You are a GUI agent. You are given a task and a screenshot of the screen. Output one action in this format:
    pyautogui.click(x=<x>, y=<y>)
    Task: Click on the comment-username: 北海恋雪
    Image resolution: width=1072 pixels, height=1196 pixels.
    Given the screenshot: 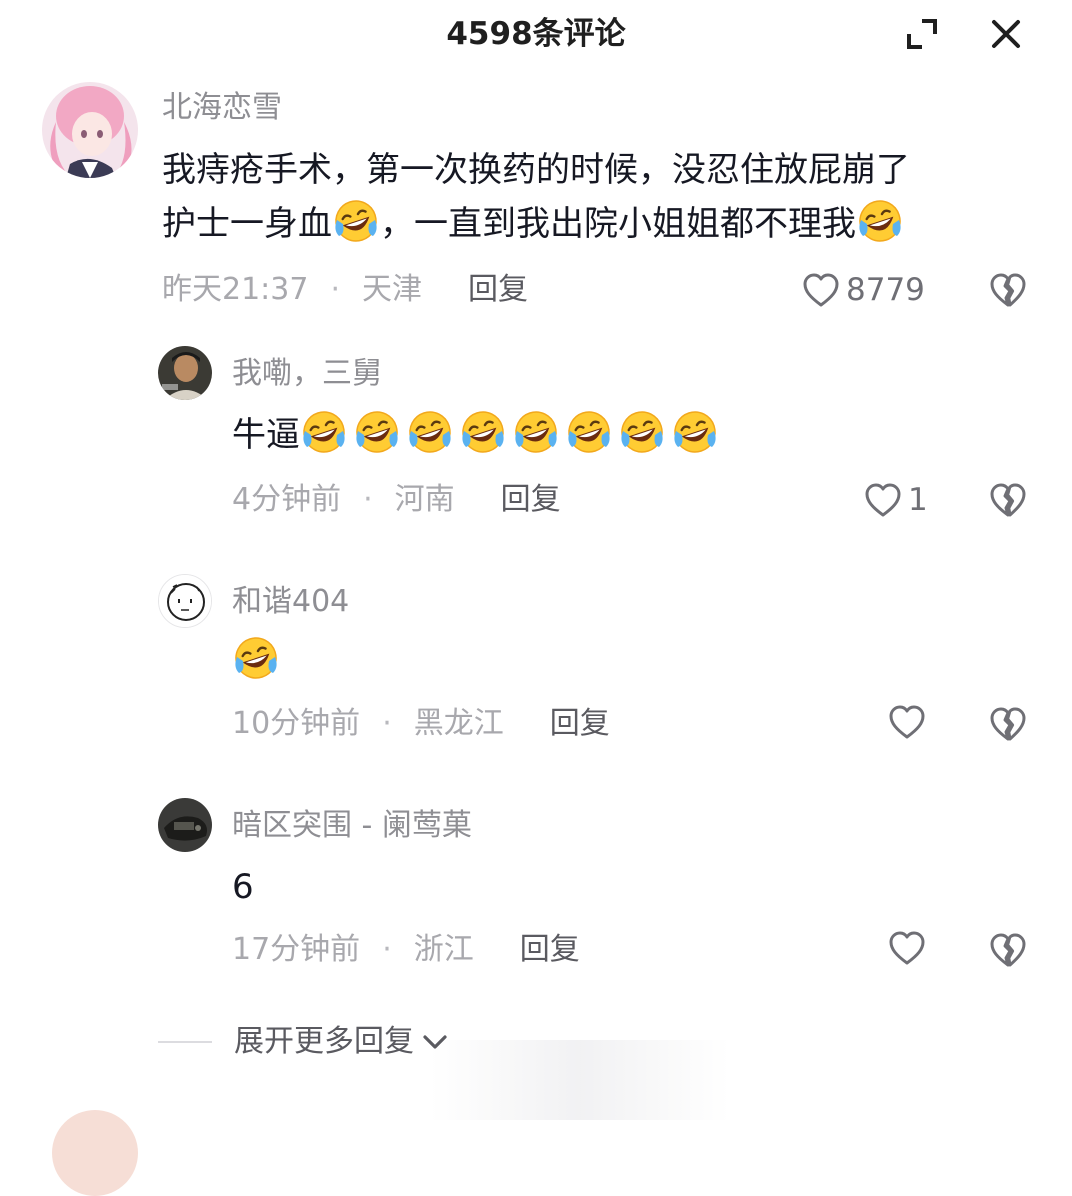 What is the action you would take?
    pyautogui.click(x=222, y=108)
    